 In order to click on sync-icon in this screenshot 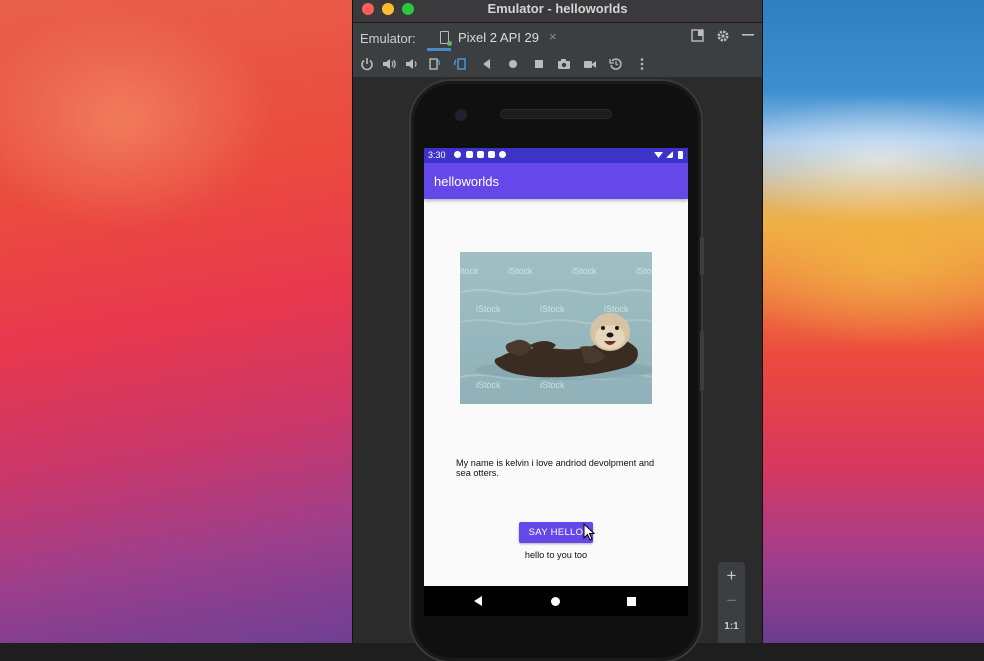, I will do `click(502, 154)`.